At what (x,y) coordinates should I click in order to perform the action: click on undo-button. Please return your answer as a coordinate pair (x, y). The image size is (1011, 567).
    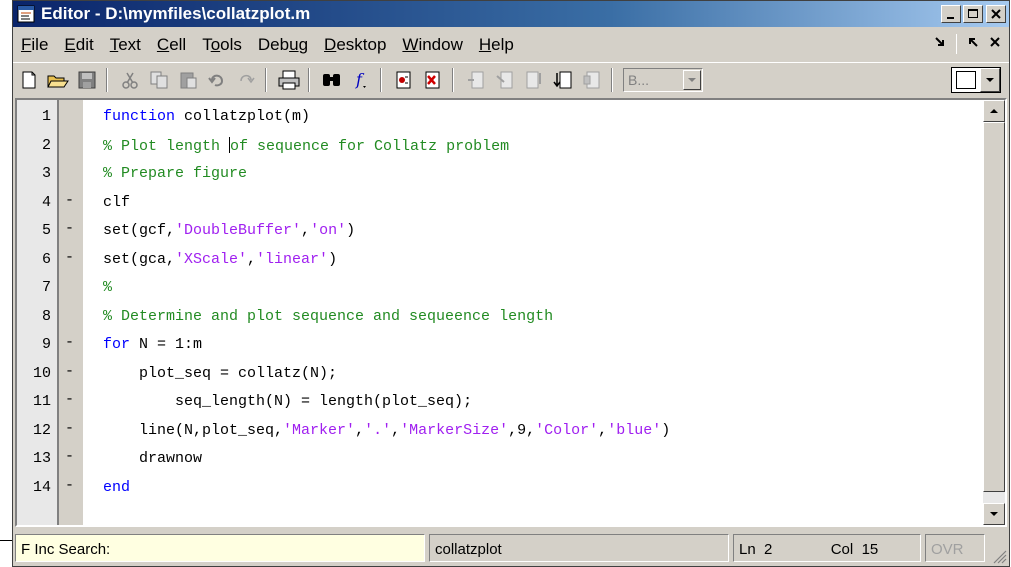
    Looking at the image, I should click on (217, 80).